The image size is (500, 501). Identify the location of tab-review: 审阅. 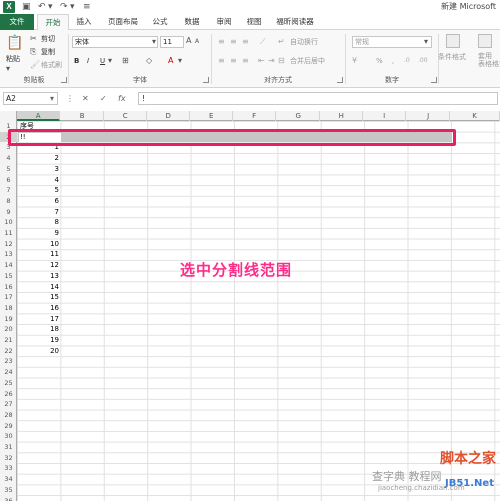
(224, 22).